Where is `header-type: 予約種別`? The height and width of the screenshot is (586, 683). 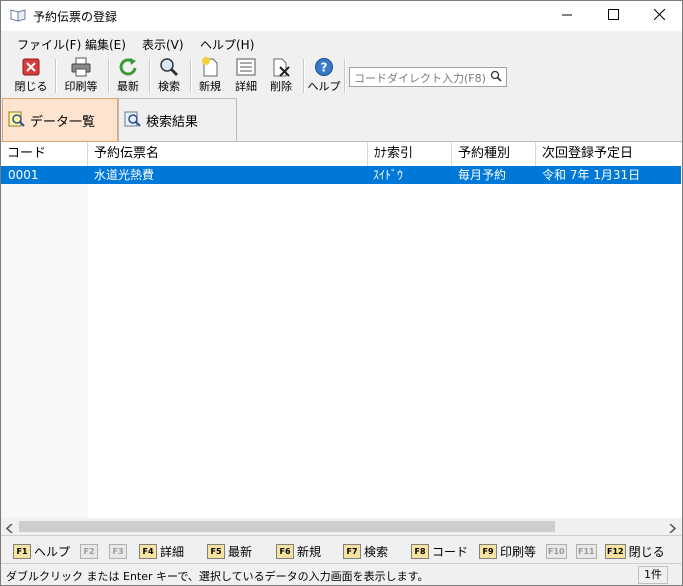 header-type: 予約種別 is located at coordinates (494, 154).